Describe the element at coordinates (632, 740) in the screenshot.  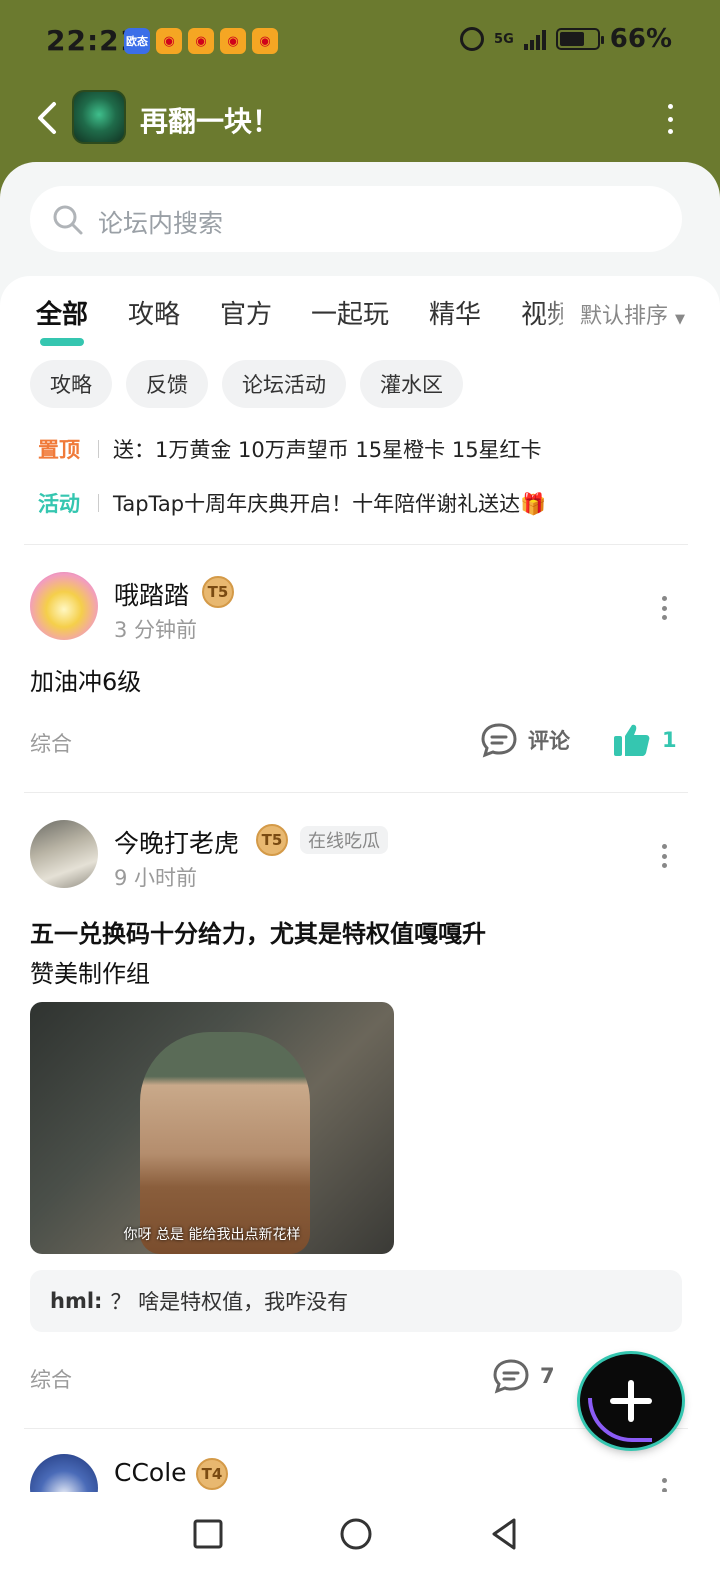
I see `thumbs-up-icon` at that location.